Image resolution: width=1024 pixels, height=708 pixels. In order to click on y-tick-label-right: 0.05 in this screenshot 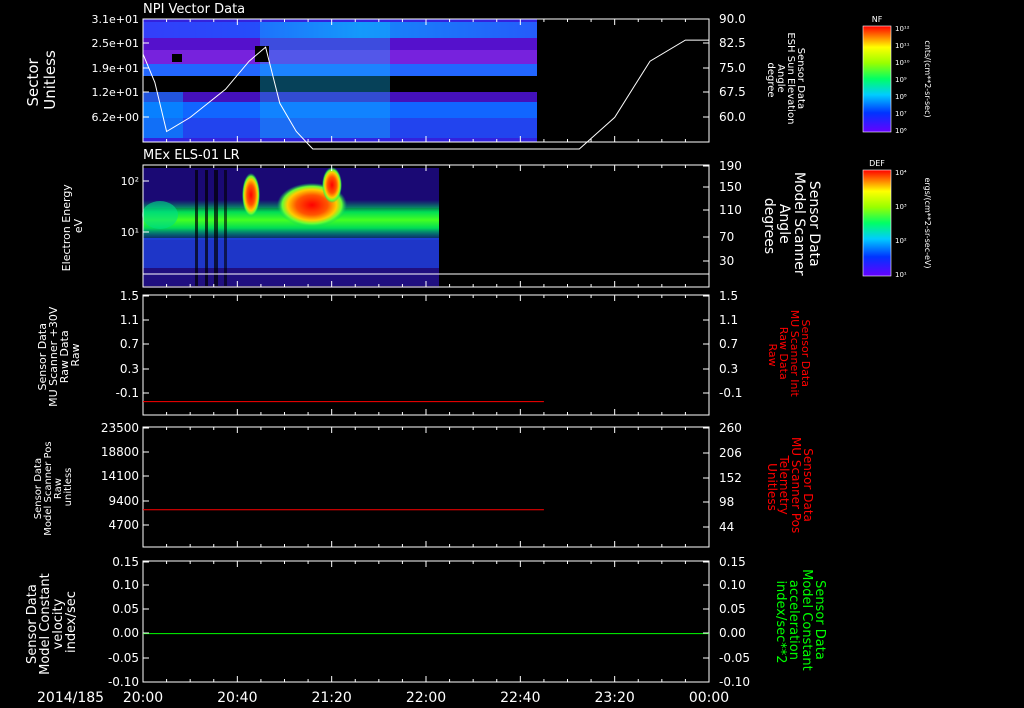, I will do `click(732, 609)`.